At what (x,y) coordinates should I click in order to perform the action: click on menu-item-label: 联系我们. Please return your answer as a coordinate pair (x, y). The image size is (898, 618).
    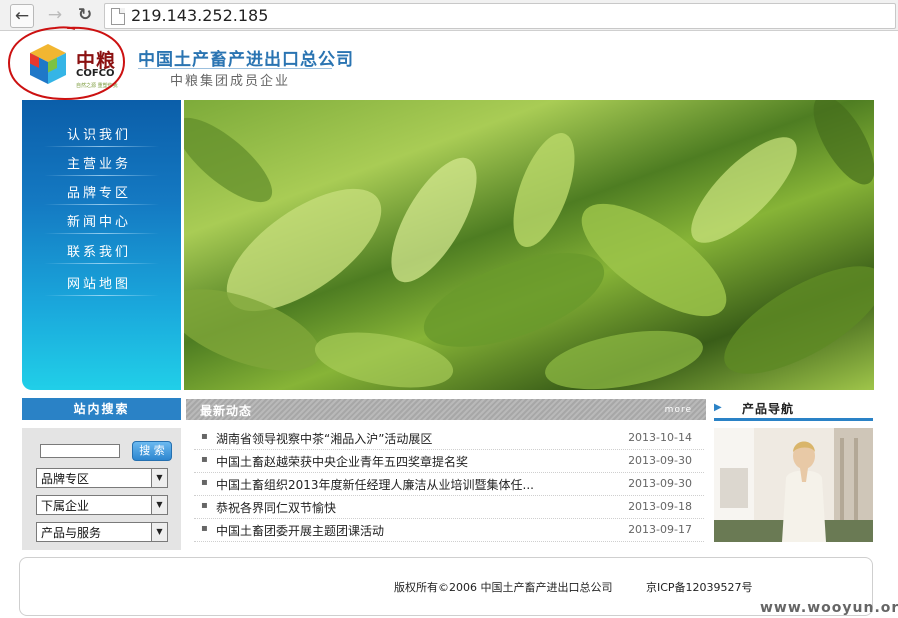
    Looking at the image, I should click on (99, 252).